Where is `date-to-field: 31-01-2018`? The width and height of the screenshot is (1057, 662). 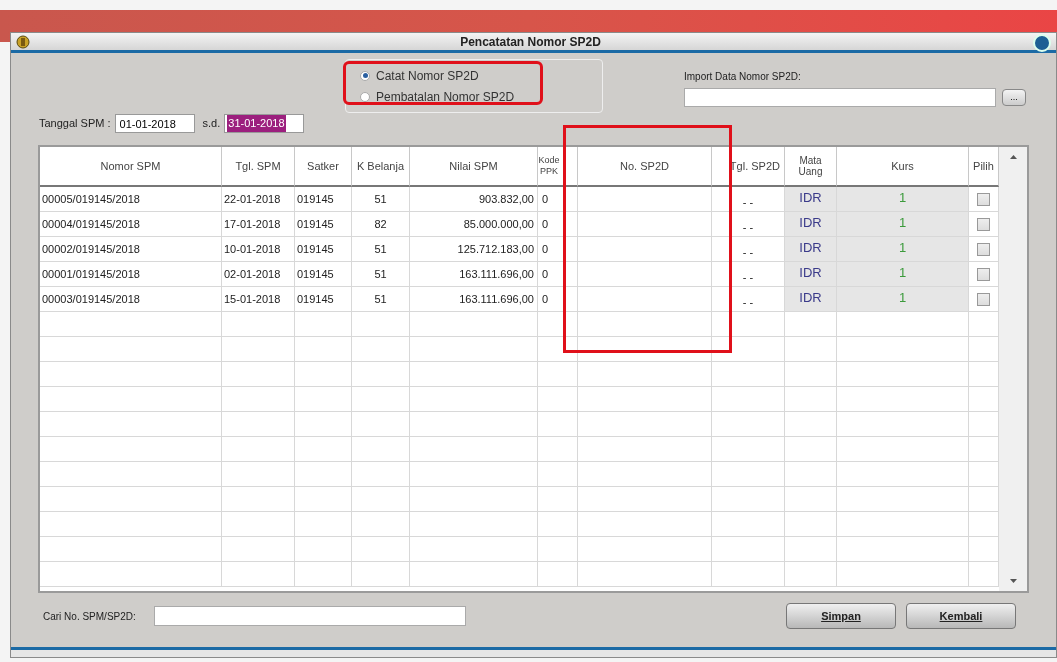 date-to-field: 31-01-2018 is located at coordinates (264, 123).